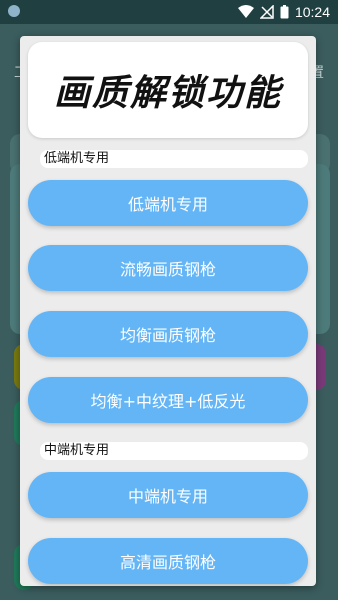  Describe the element at coordinates (167, 93) in the screenshot. I see `banner-title: 画质解锁功能` at that location.